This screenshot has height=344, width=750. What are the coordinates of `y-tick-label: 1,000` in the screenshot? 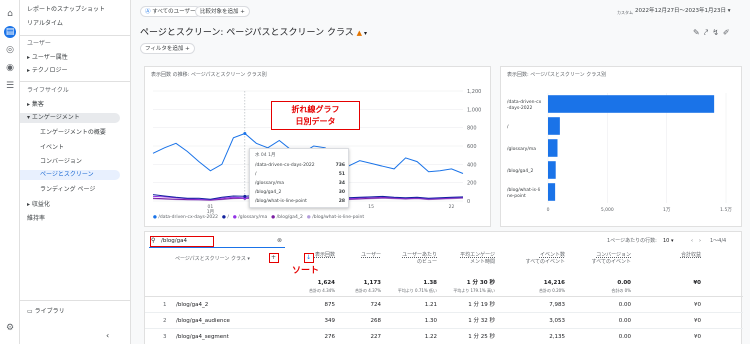 It's located at (474, 110).